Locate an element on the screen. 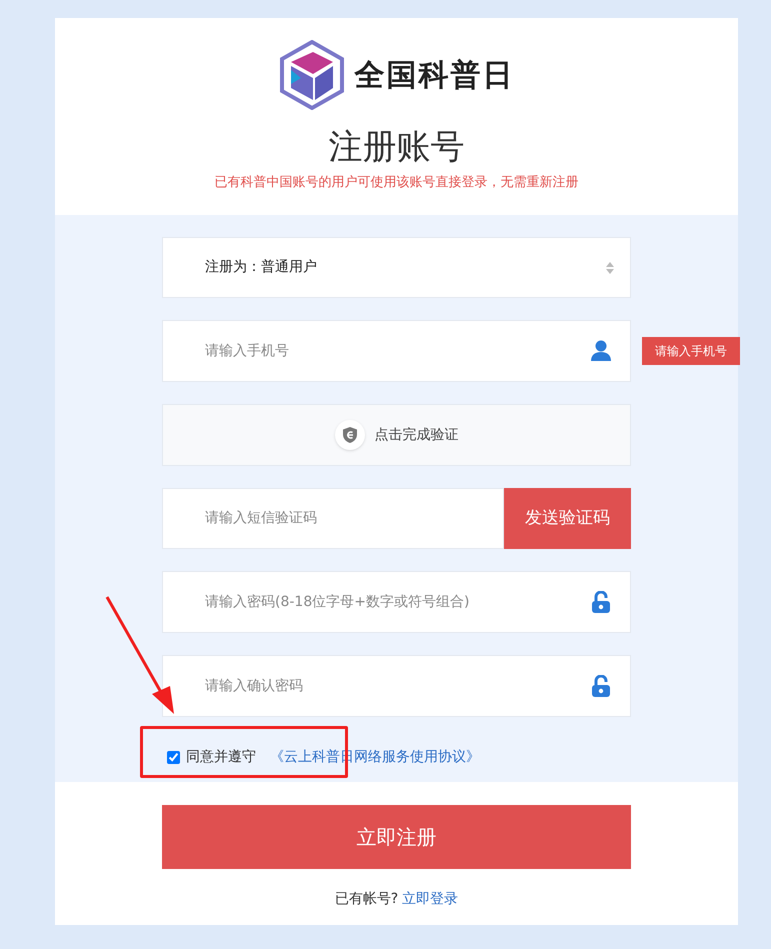 This screenshot has width=771, height=949. register-button: 立即注册 is located at coordinates (396, 837).